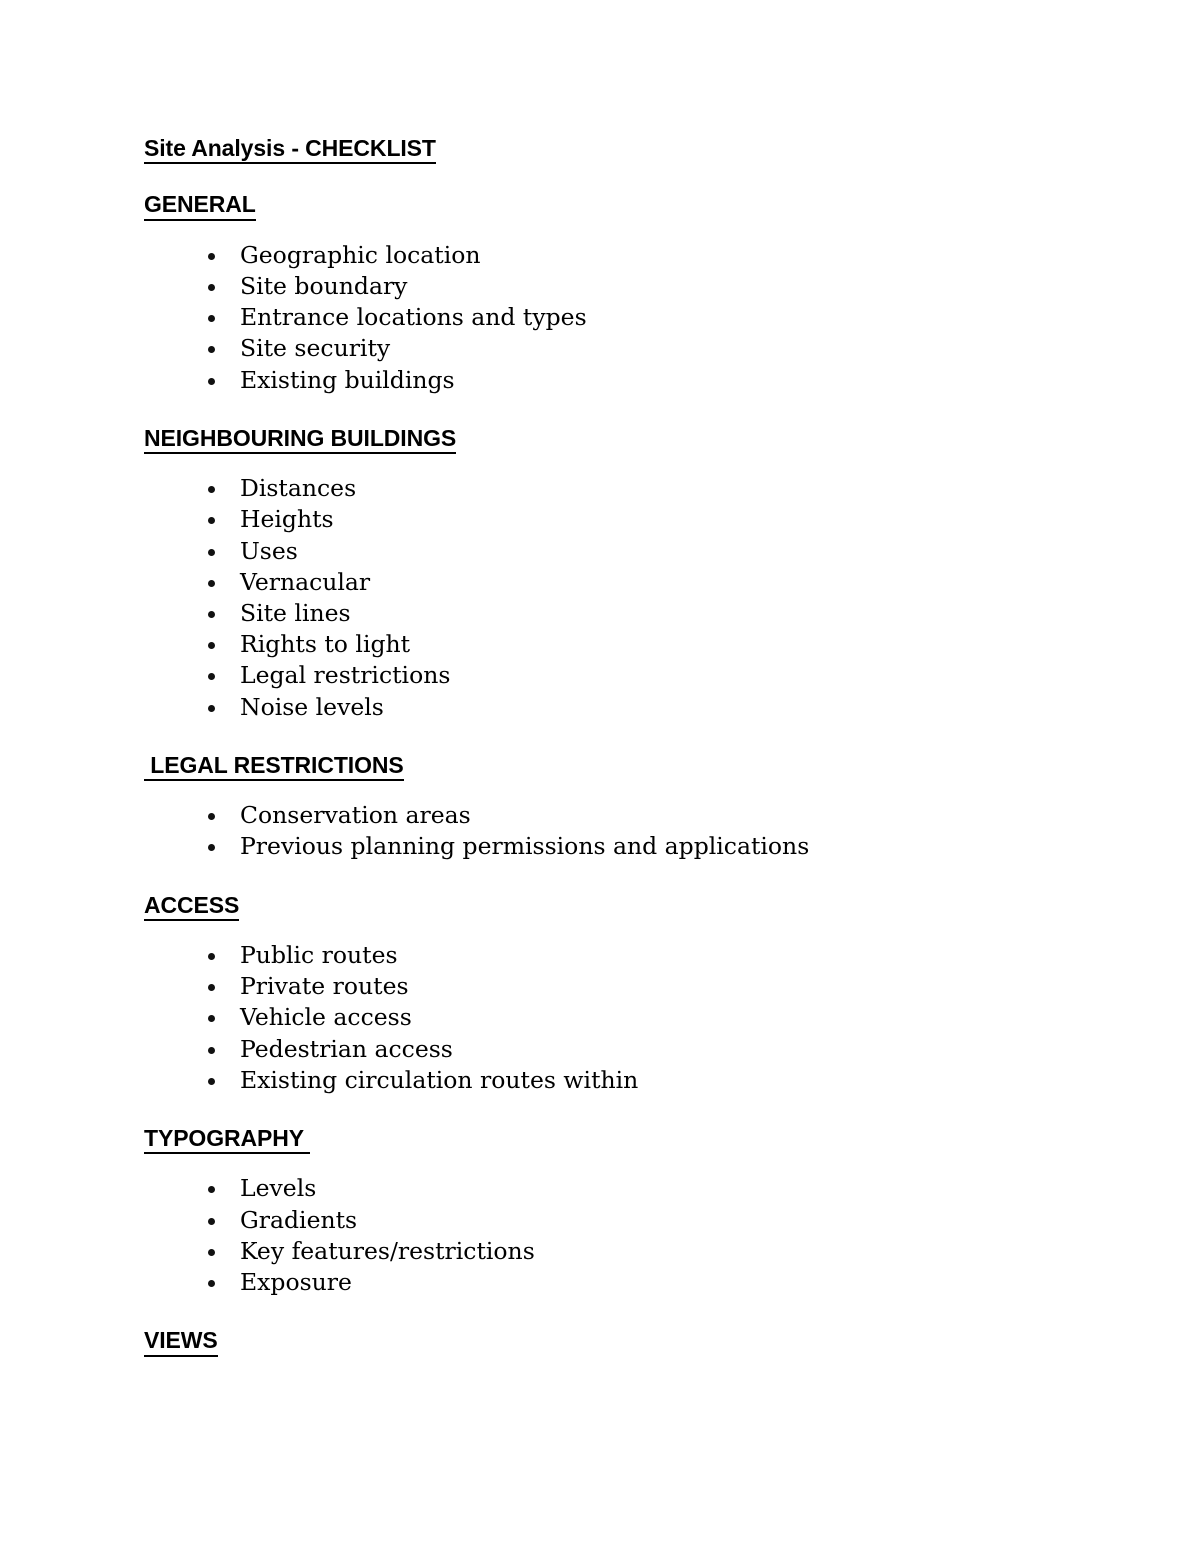 Image resolution: width=1200 pixels, height=1553 pixels. I want to click on list-item: Distances, so click(604, 488).